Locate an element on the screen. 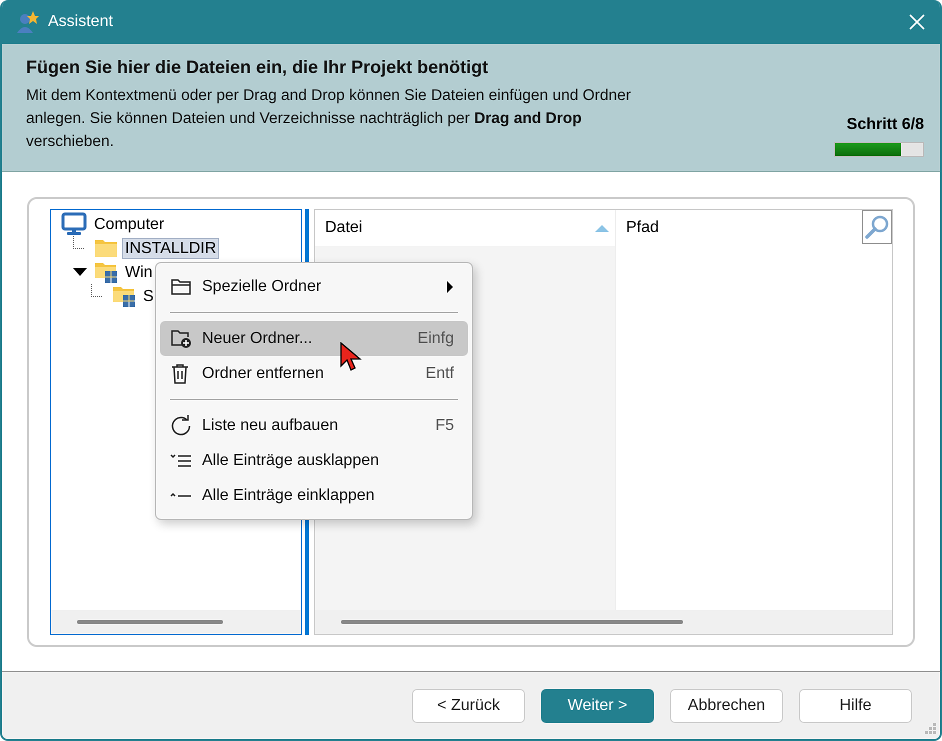  wizard-icon is located at coordinates (28, 22).